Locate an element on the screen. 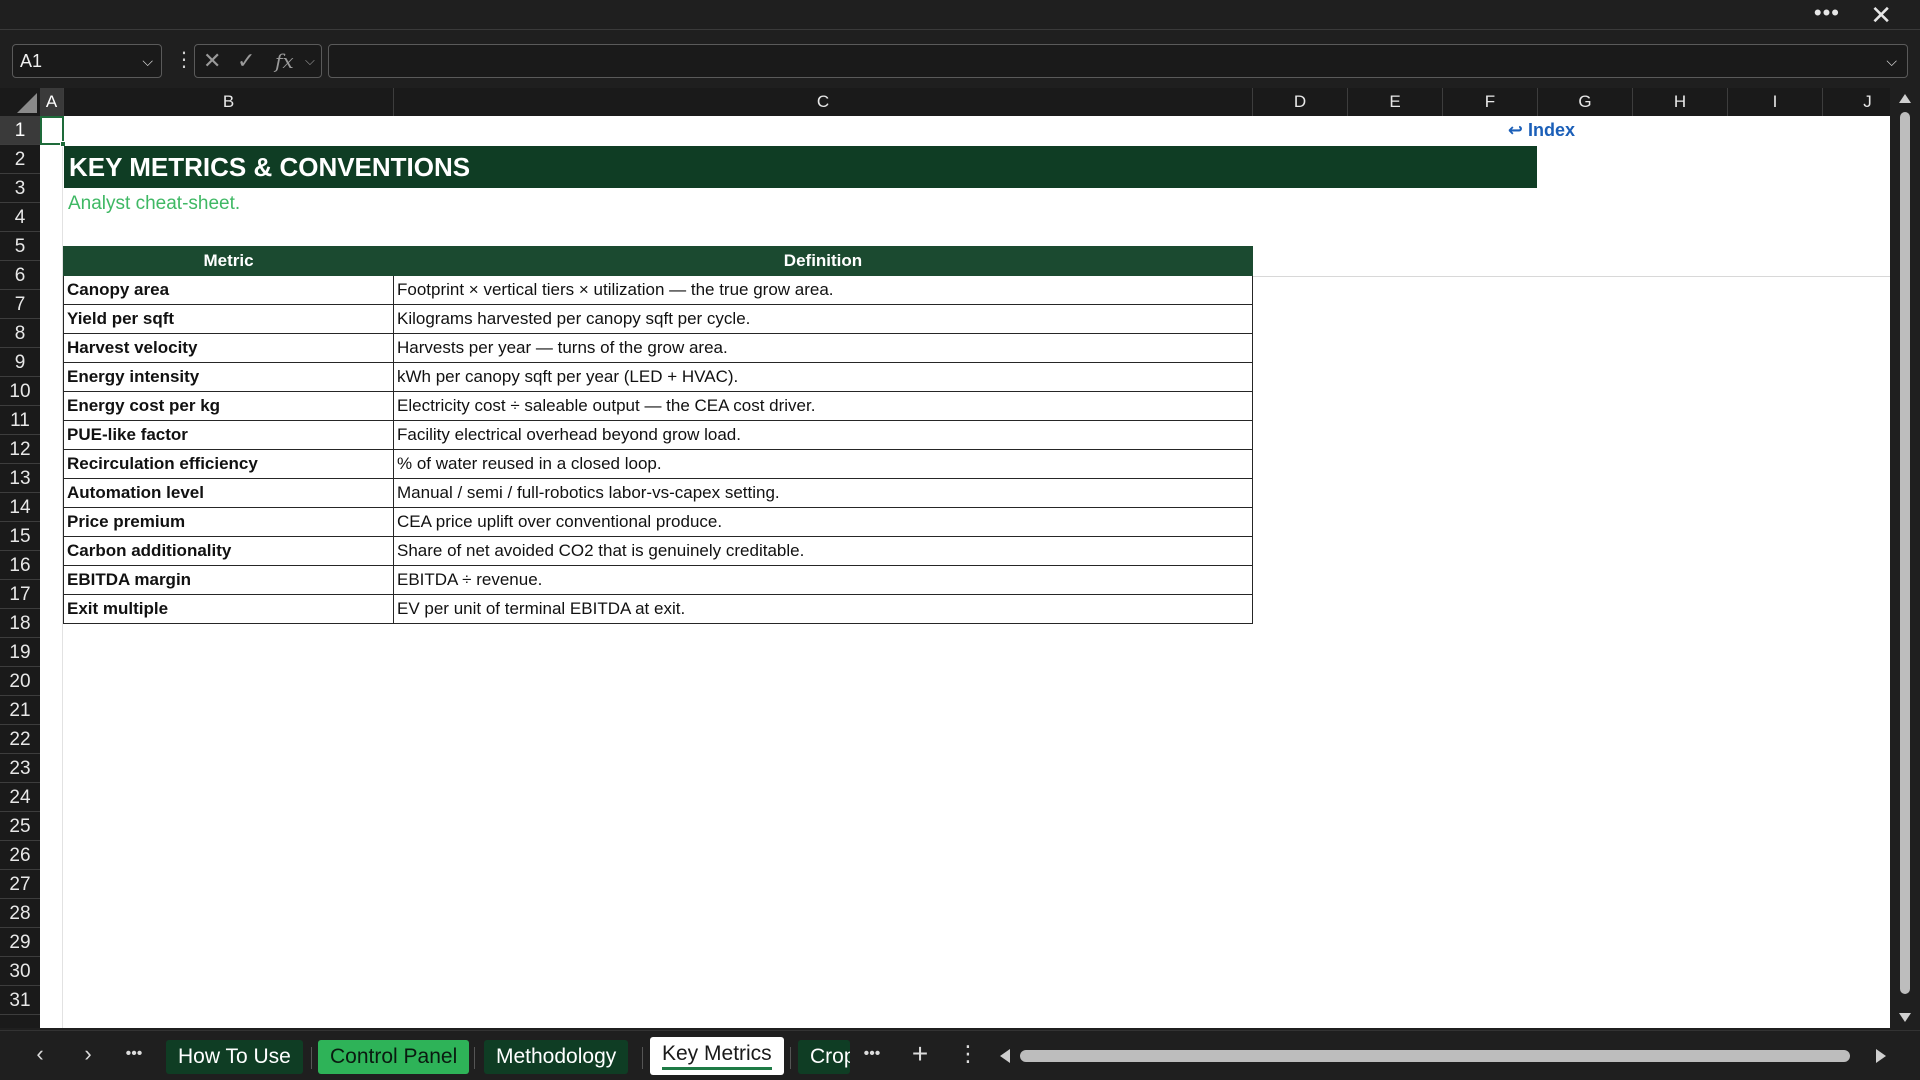 Image resolution: width=1920 pixels, height=1080 pixels. column-header-b: B is located at coordinates (229, 102).